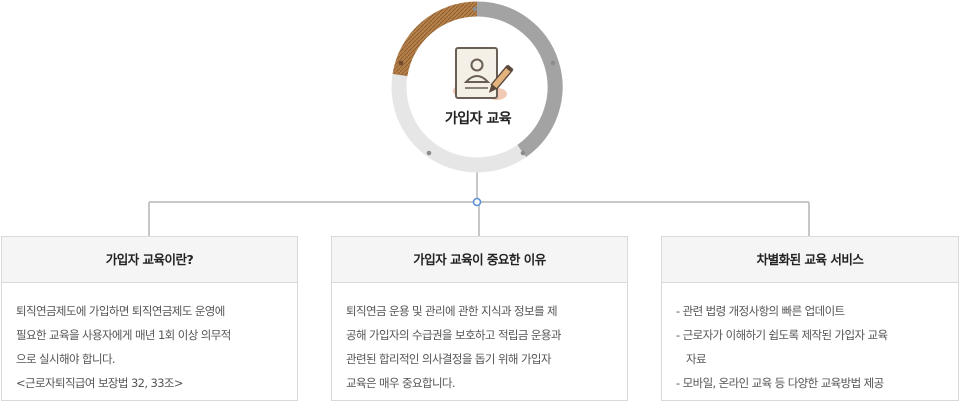 The image size is (960, 403). What do you see at coordinates (478, 119) in the screenshot?
I see `hub-label: 가입자 교육` at bounding box center [478, 119].